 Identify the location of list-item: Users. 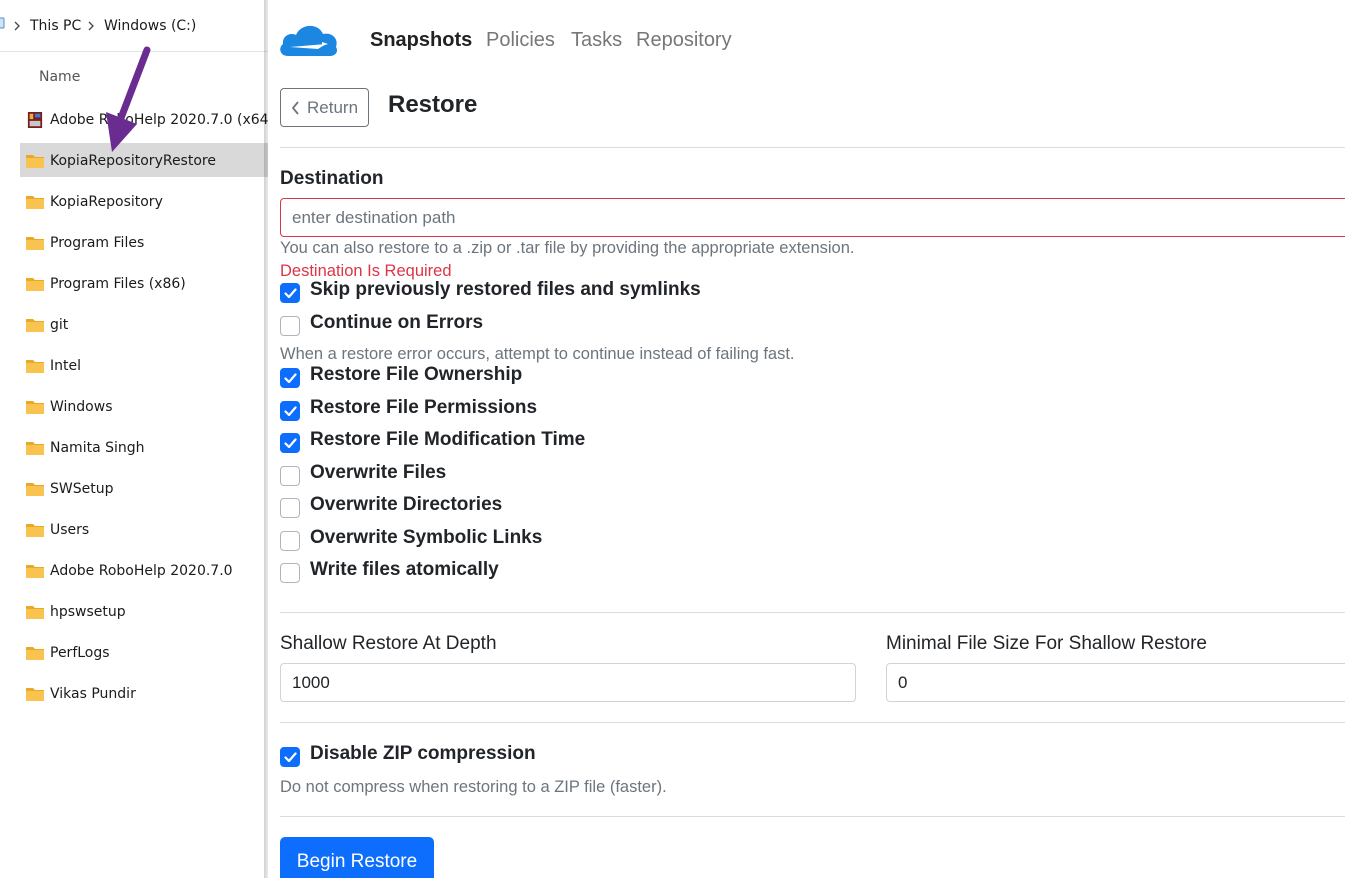
(144, 529).